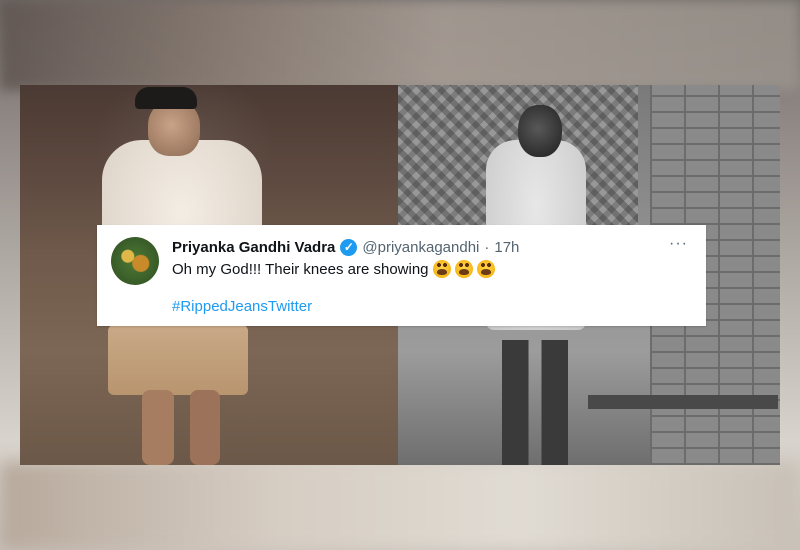 The image size is (800, 550). I want to click on verified-badge-icon: ✓, so click(349, 247).